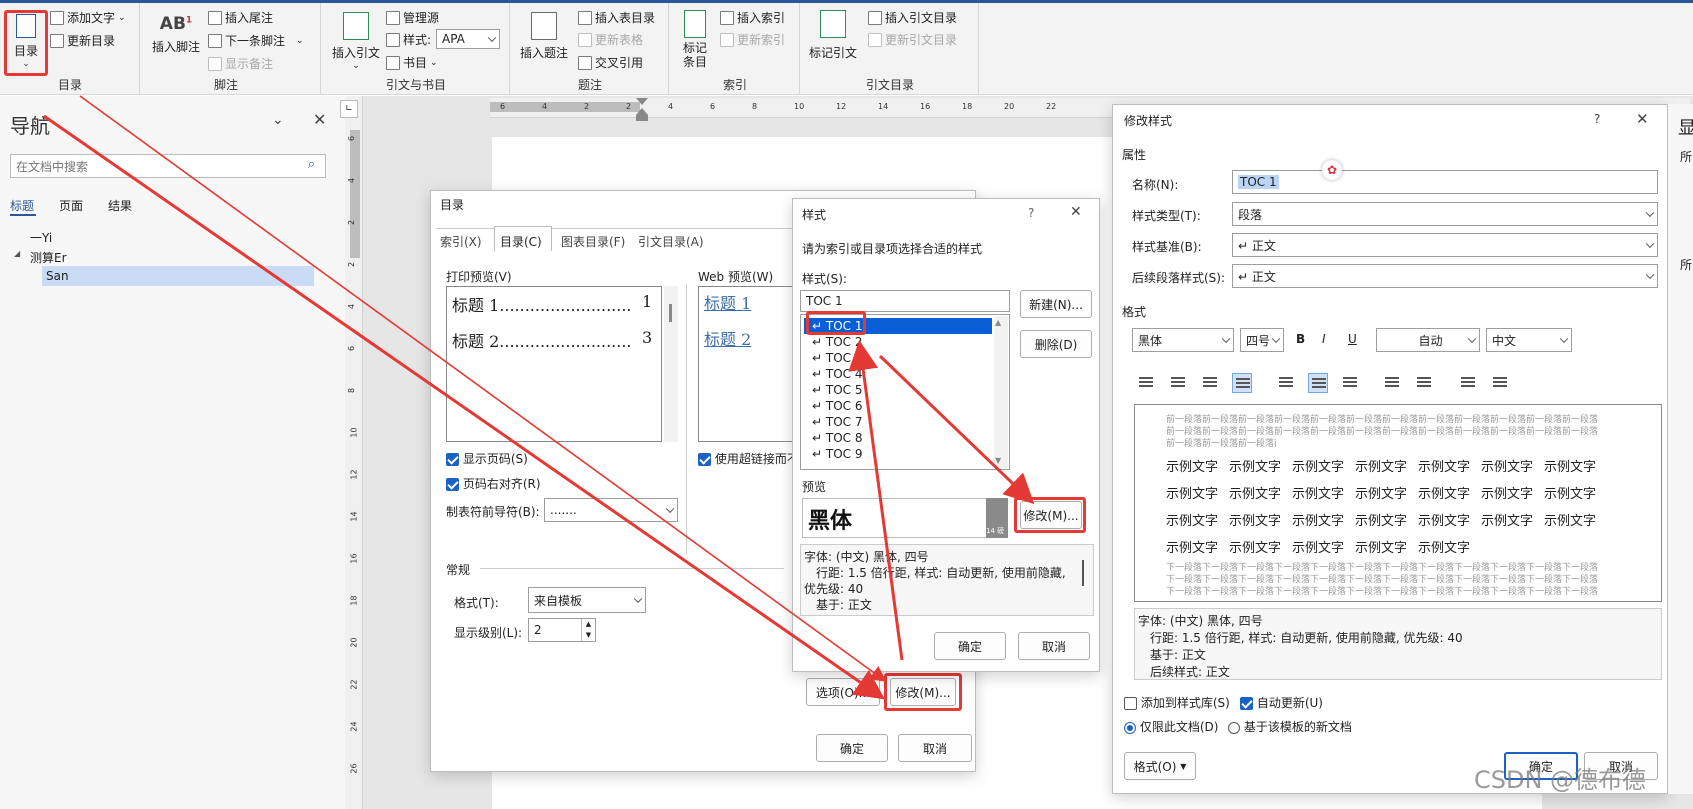  Describe the element at coordinates (1318, 383) in the screenshot. I see `one-half-spacing-icon` at that location.